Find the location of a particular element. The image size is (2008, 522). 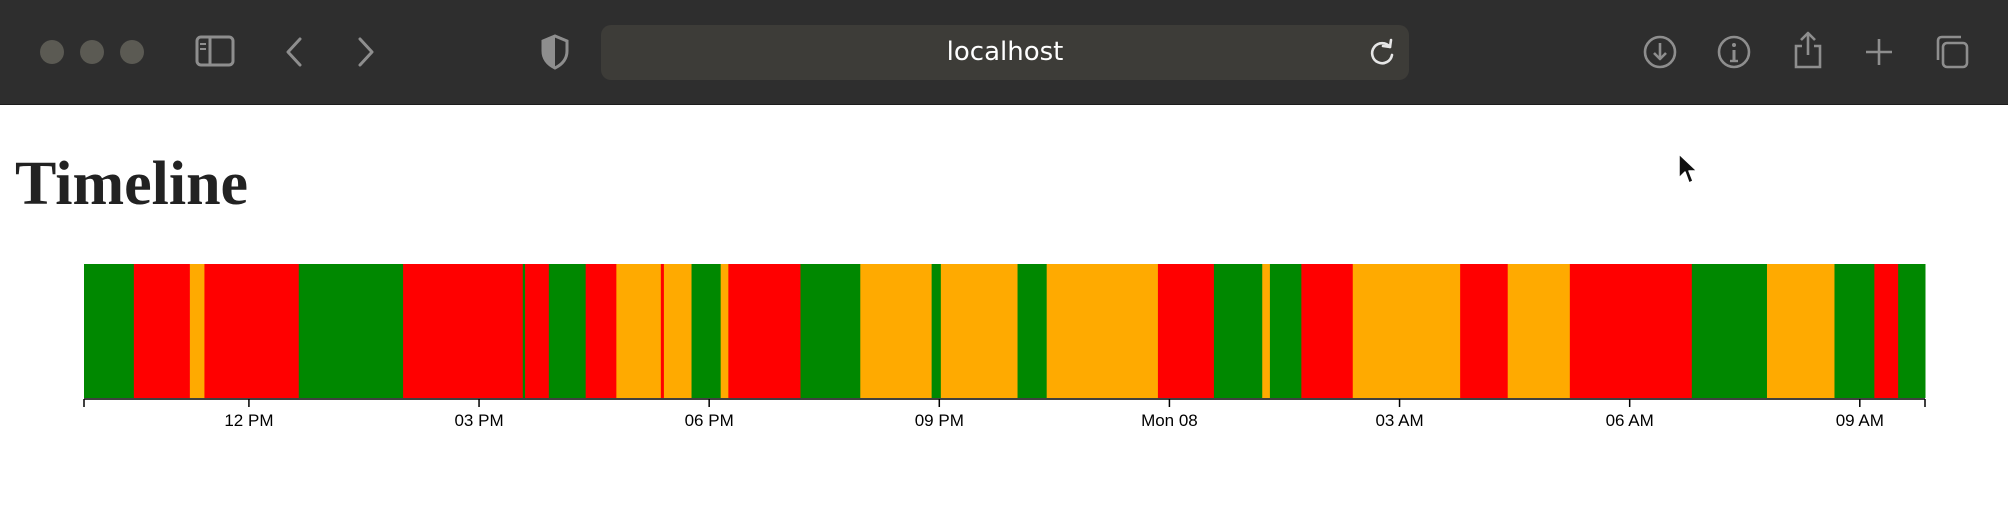

minimize-window-button is located at coordinates (92, 52).